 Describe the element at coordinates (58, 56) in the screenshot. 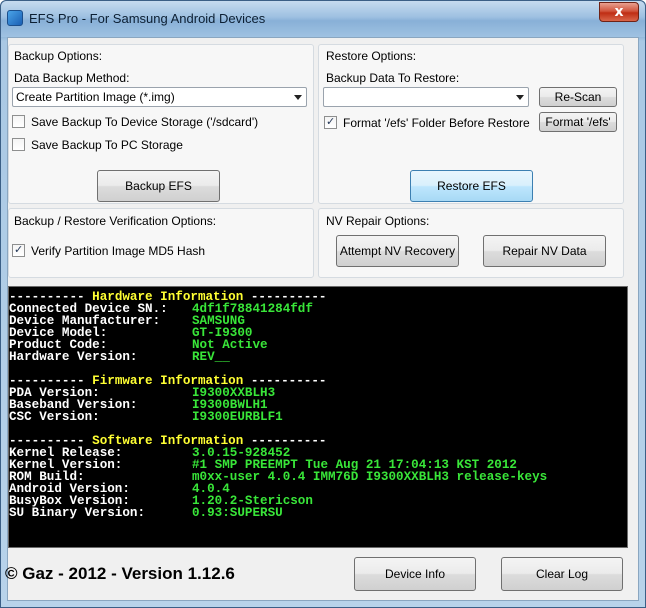

I see `backup-options-label: Backup Options:` at that location.